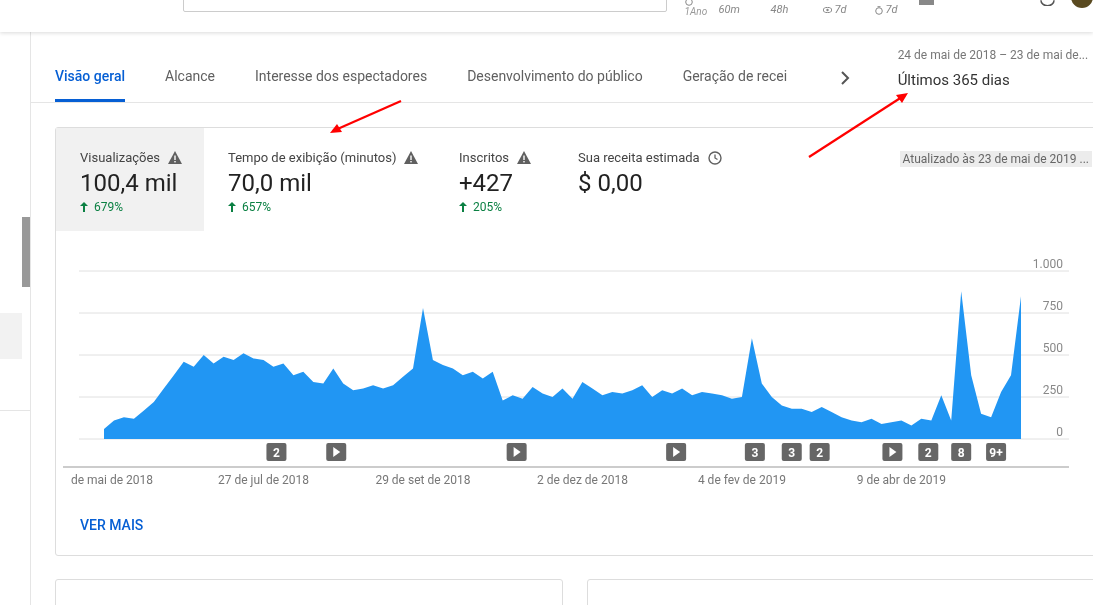 The width and height of the screenshot is (1093, 605). What do you see at coordinates (1052, 306) in the screenshot?
I see `y-tick-label: 750` at bounding box center [1052, 306].